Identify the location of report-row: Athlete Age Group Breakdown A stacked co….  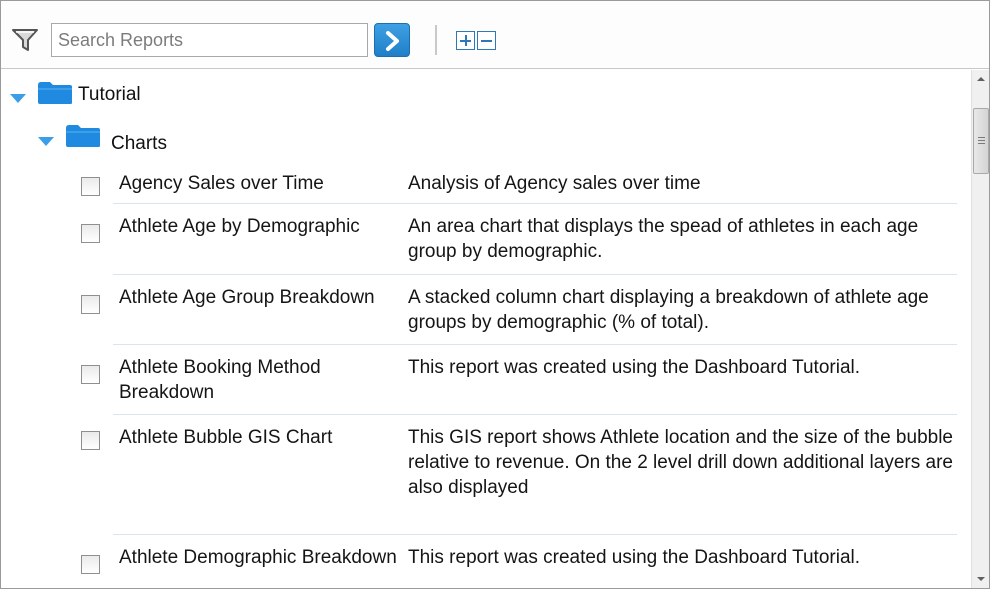
(516, 310).